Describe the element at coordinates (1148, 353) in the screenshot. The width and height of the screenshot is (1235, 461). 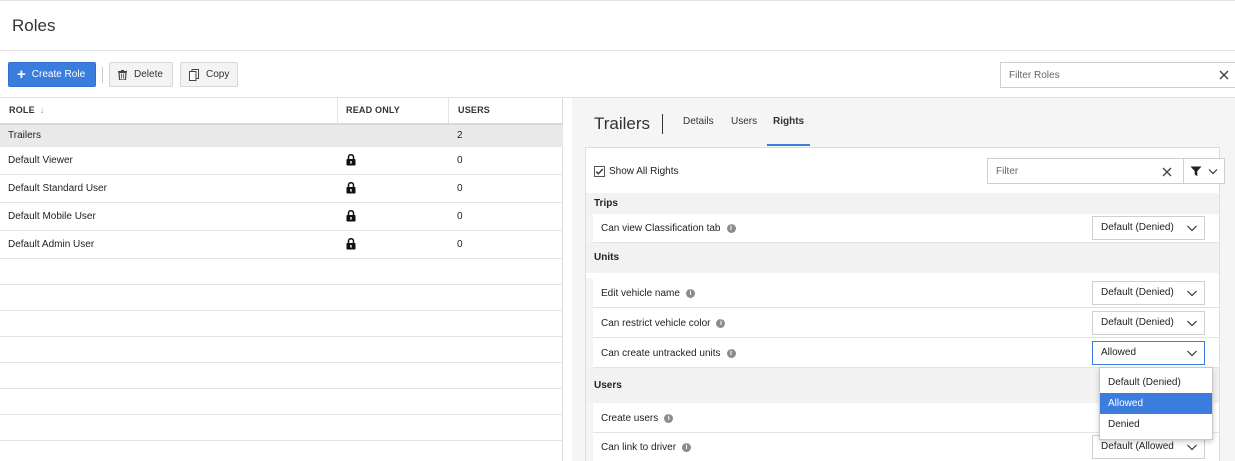
I see `right-permission-select-open: Allowed` at that location.